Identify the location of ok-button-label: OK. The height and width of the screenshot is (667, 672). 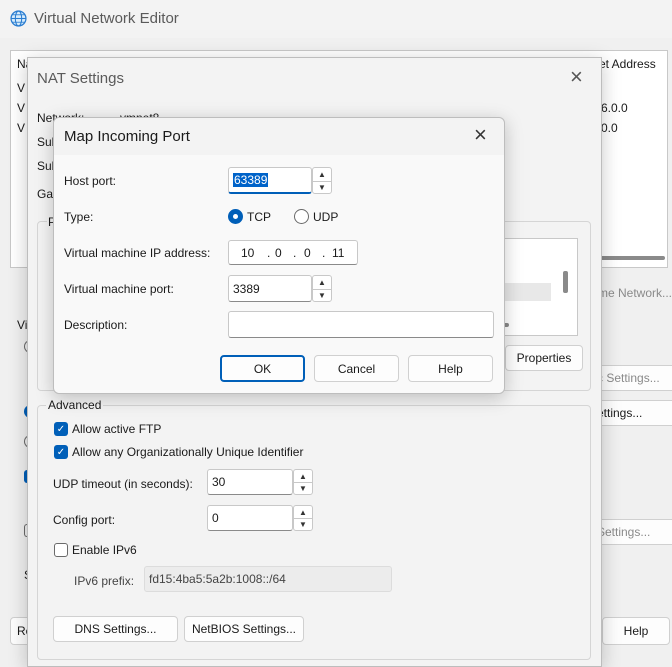
(262, 368).